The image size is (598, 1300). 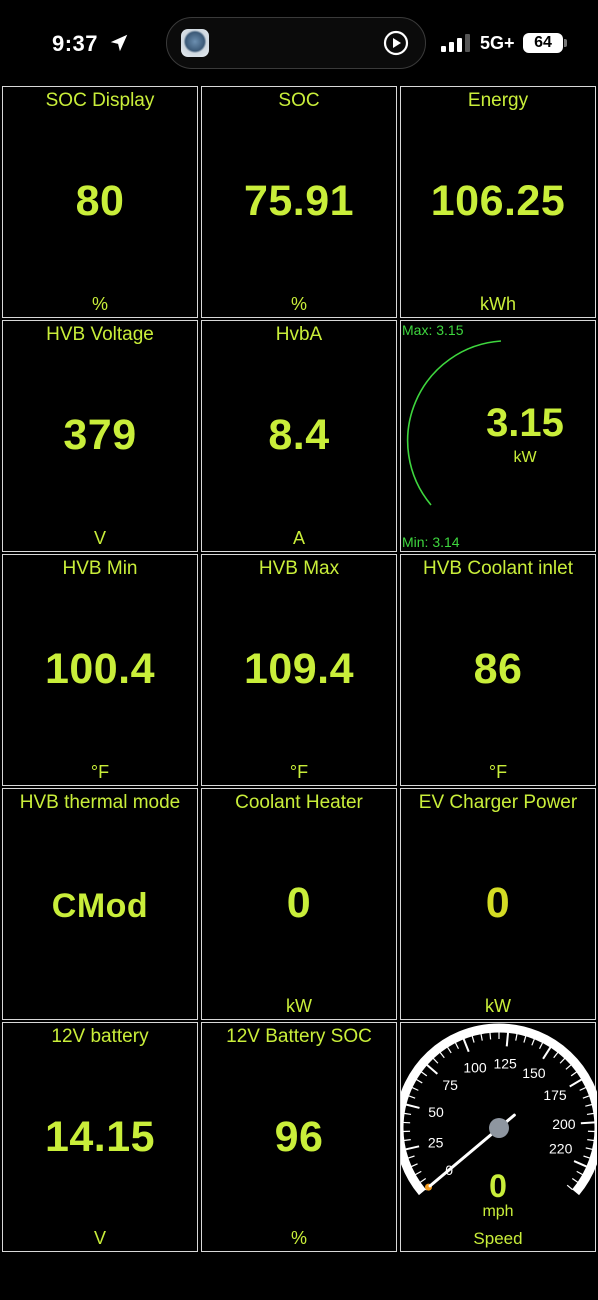 I want to click on tile-value: 109.4, so click(x=299, y=669).